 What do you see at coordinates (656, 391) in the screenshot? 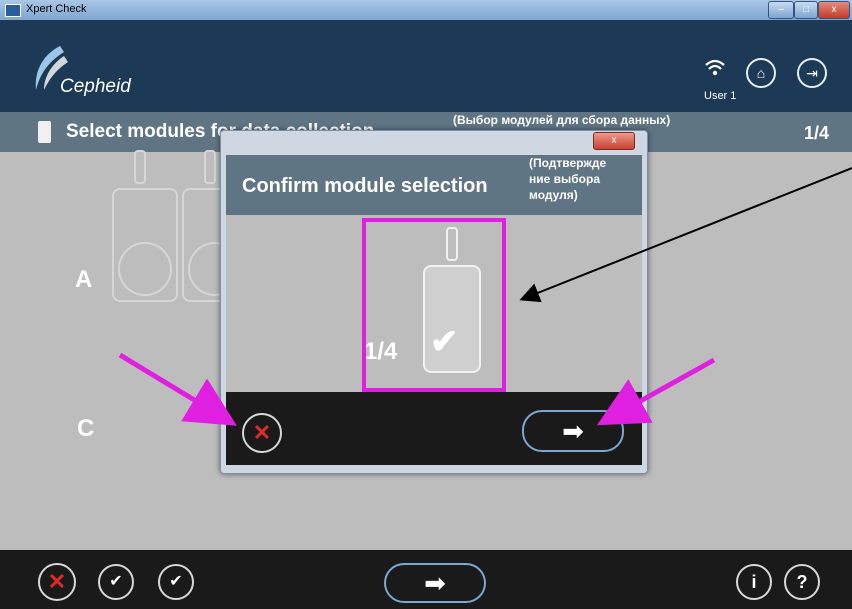
I see `arrow-to-next` at bounding box center [656, 391].